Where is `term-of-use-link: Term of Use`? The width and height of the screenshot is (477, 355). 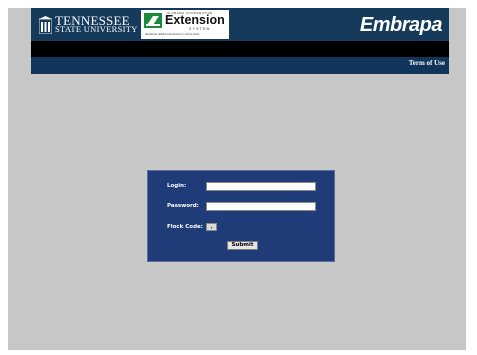 term-of-use-link: Term of Use is located at coordinates (427, 63).